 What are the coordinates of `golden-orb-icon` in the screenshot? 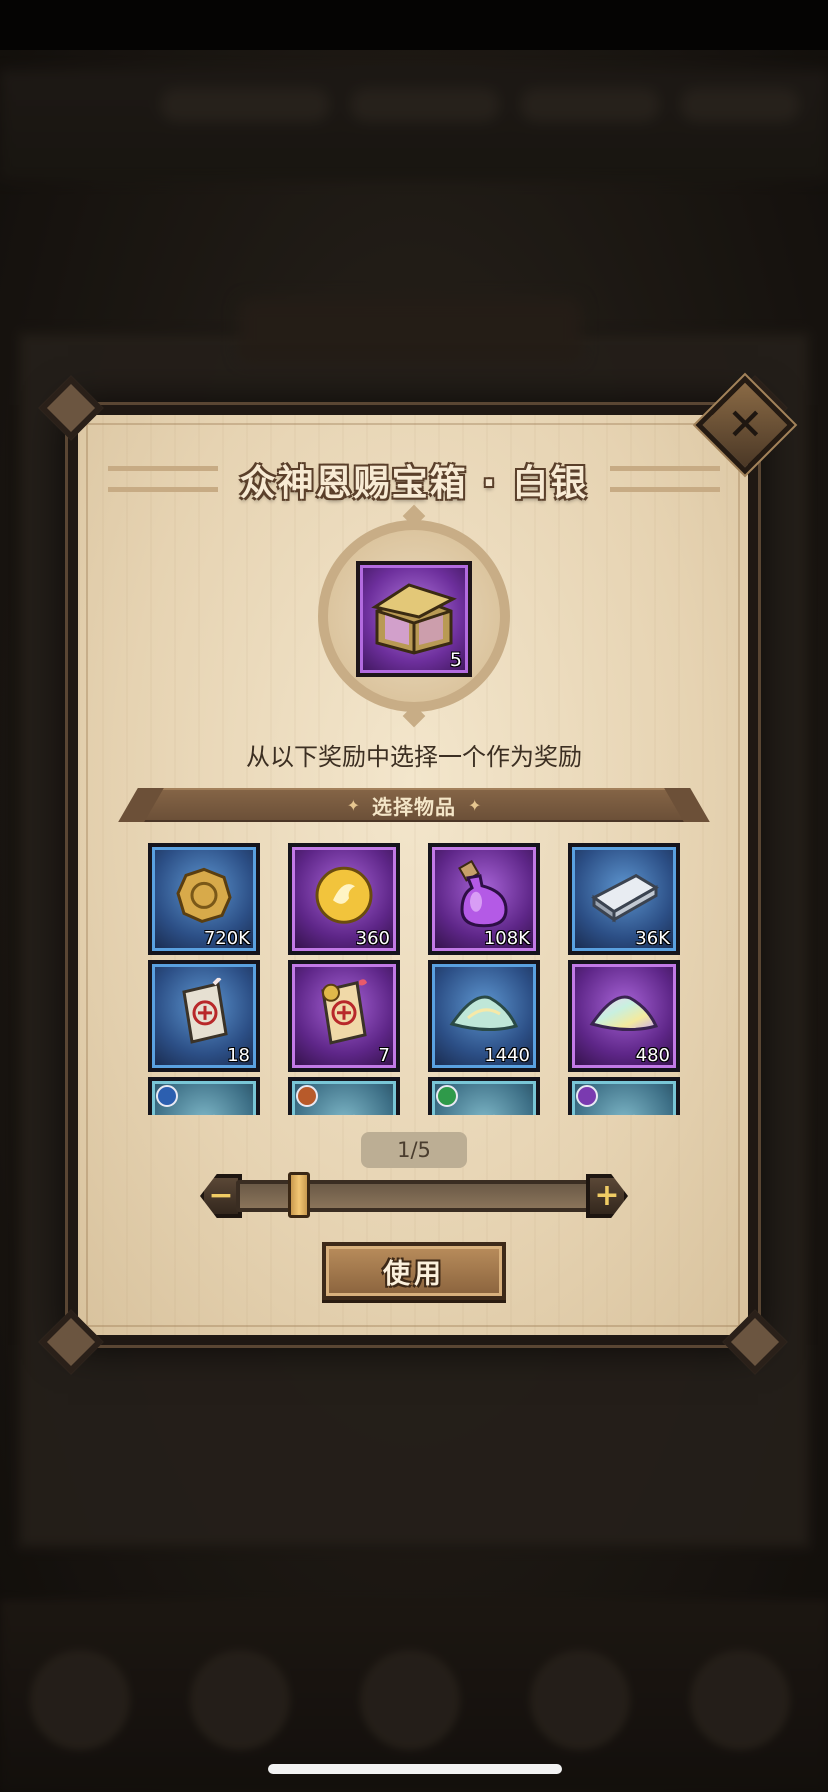 It's located at (344, 895).